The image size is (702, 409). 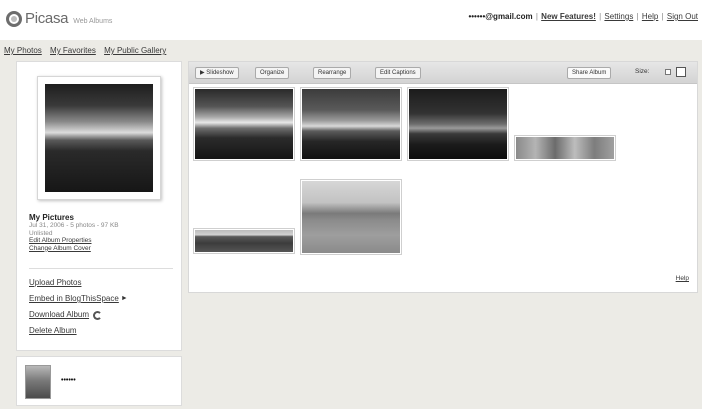 What do you see at coordinates (68, 380) in the screenshot?
I see `owner-name: ••••••` at bounding box center [68, 380].